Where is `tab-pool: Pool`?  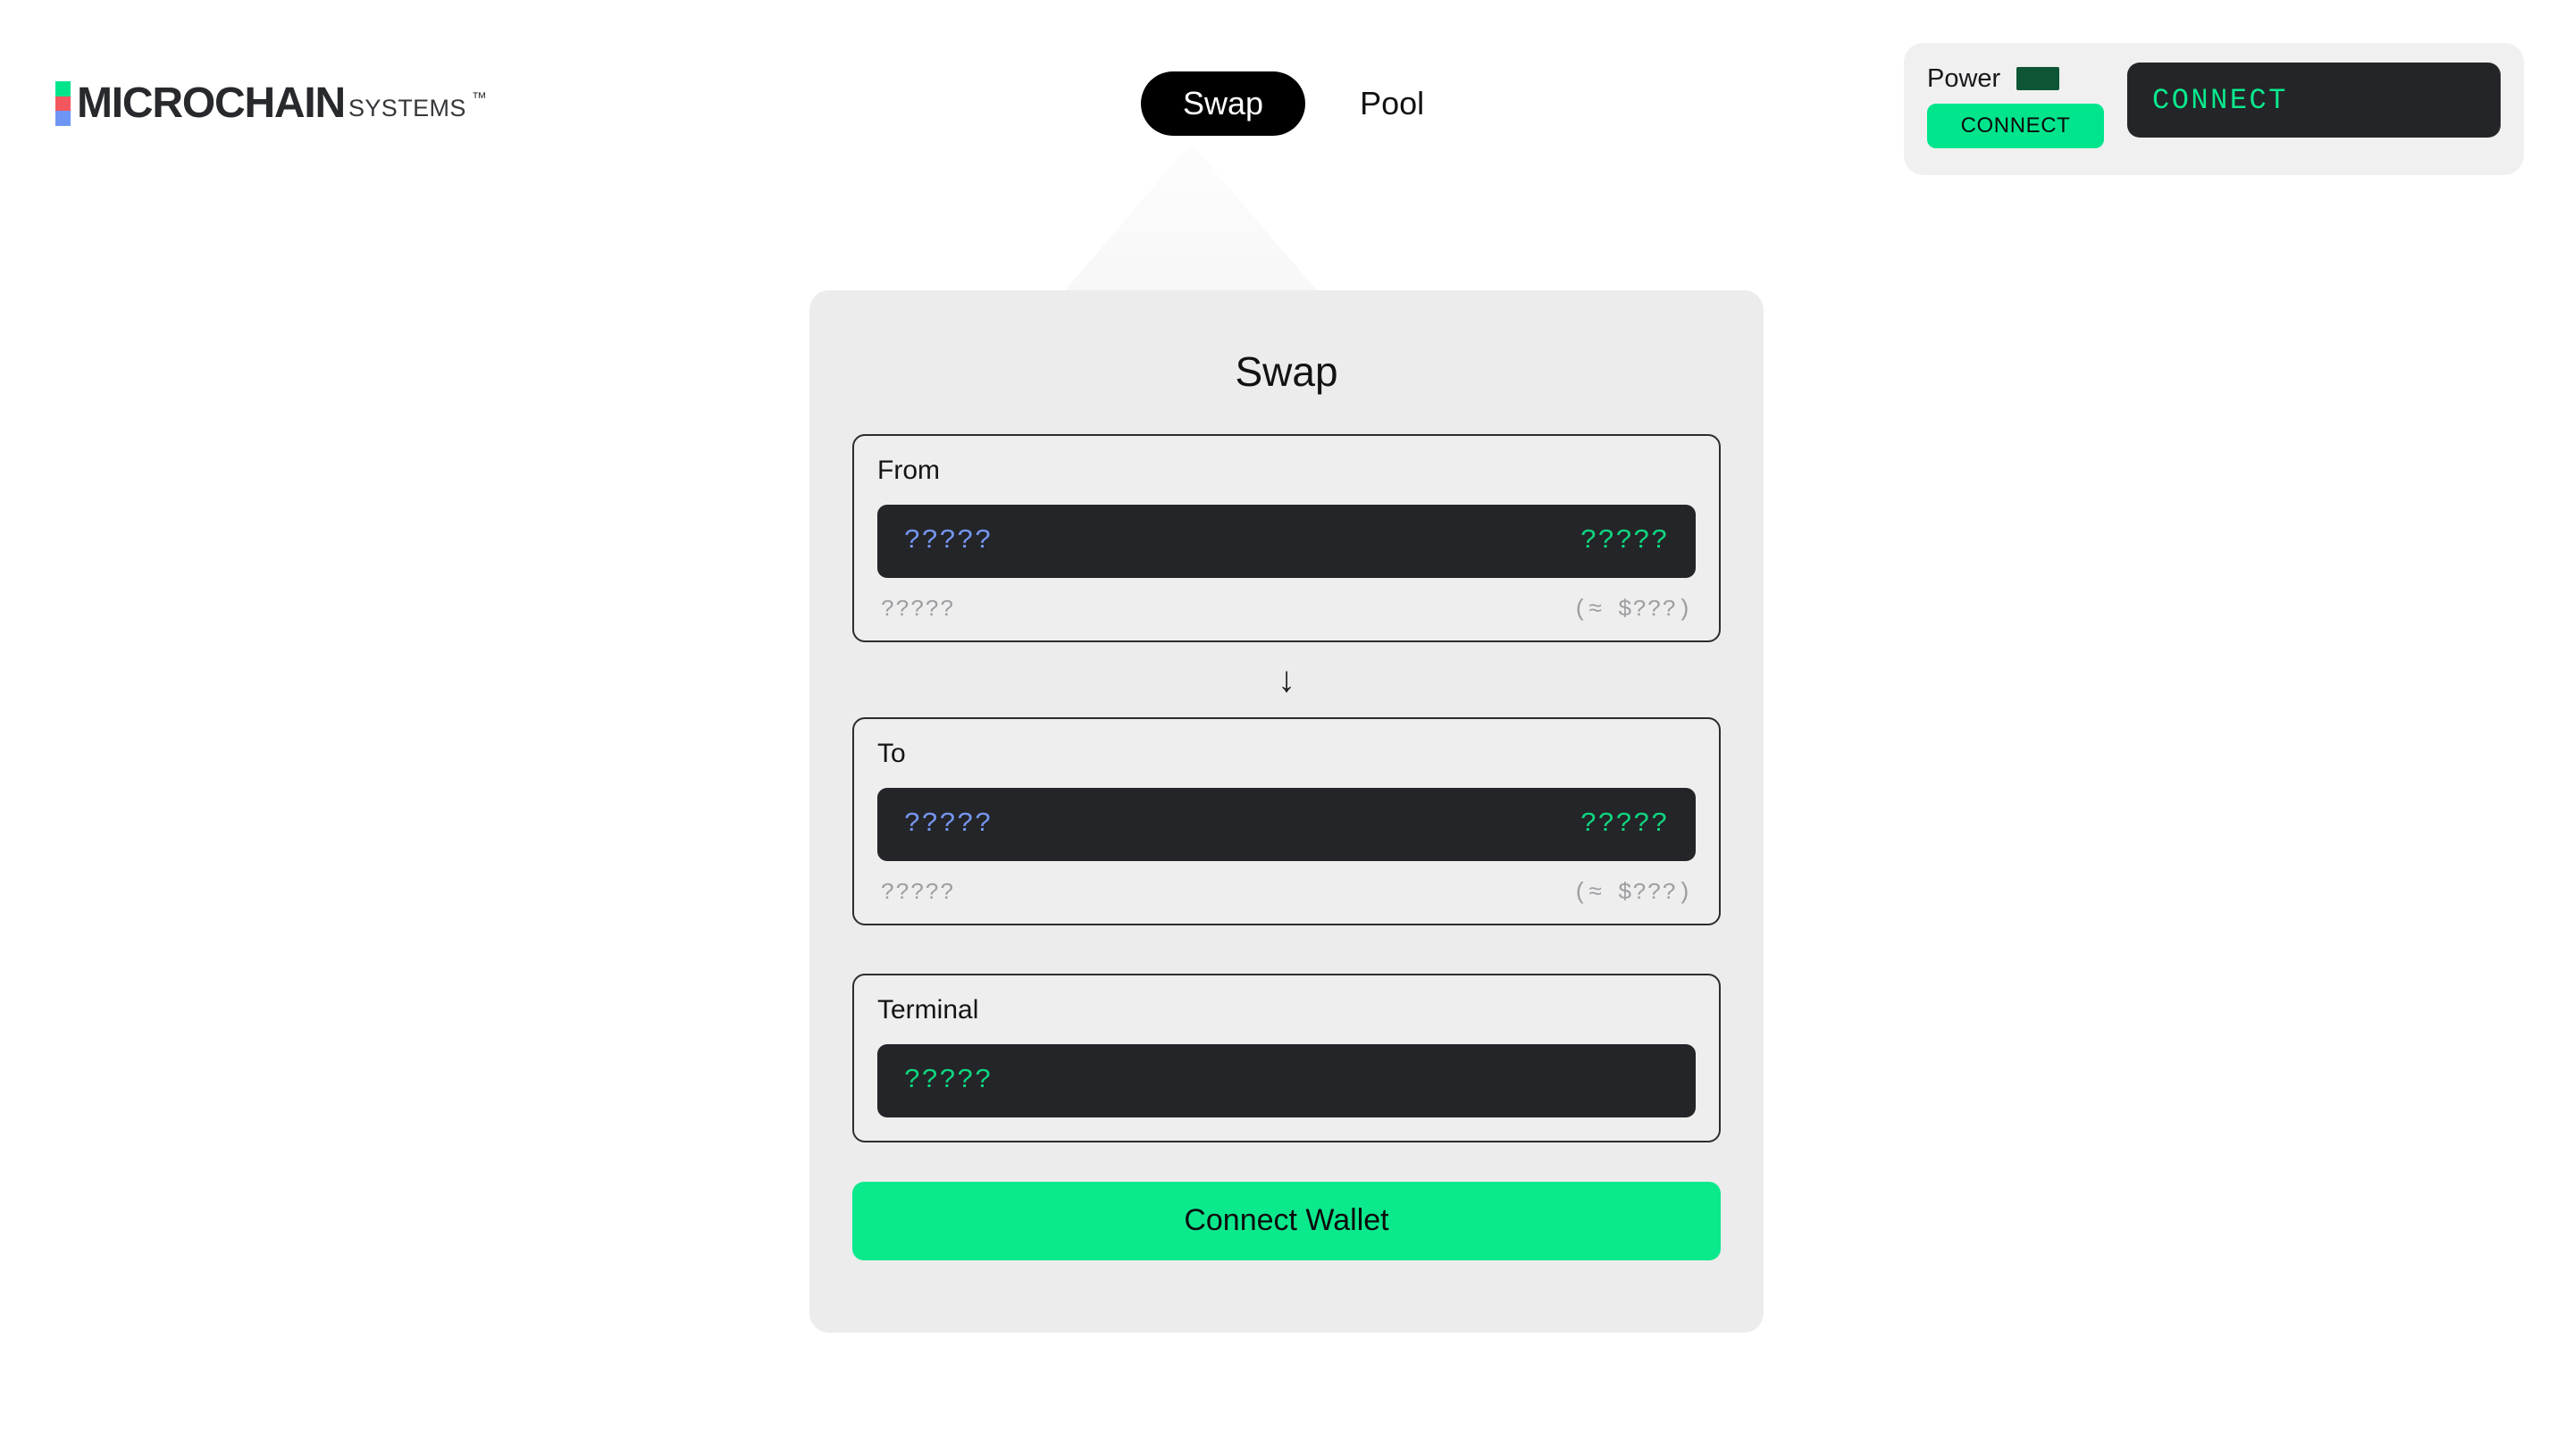
tab-pool: Pool is located at coordinates (1392, 103).